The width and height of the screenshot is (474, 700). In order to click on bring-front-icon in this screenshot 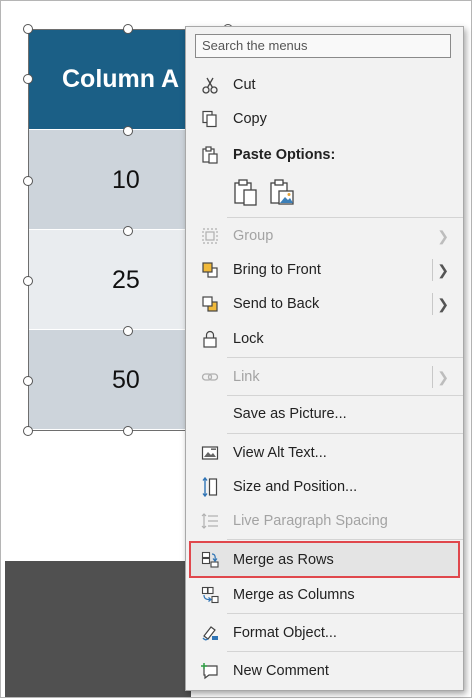, I will do `click(210, 270)`.